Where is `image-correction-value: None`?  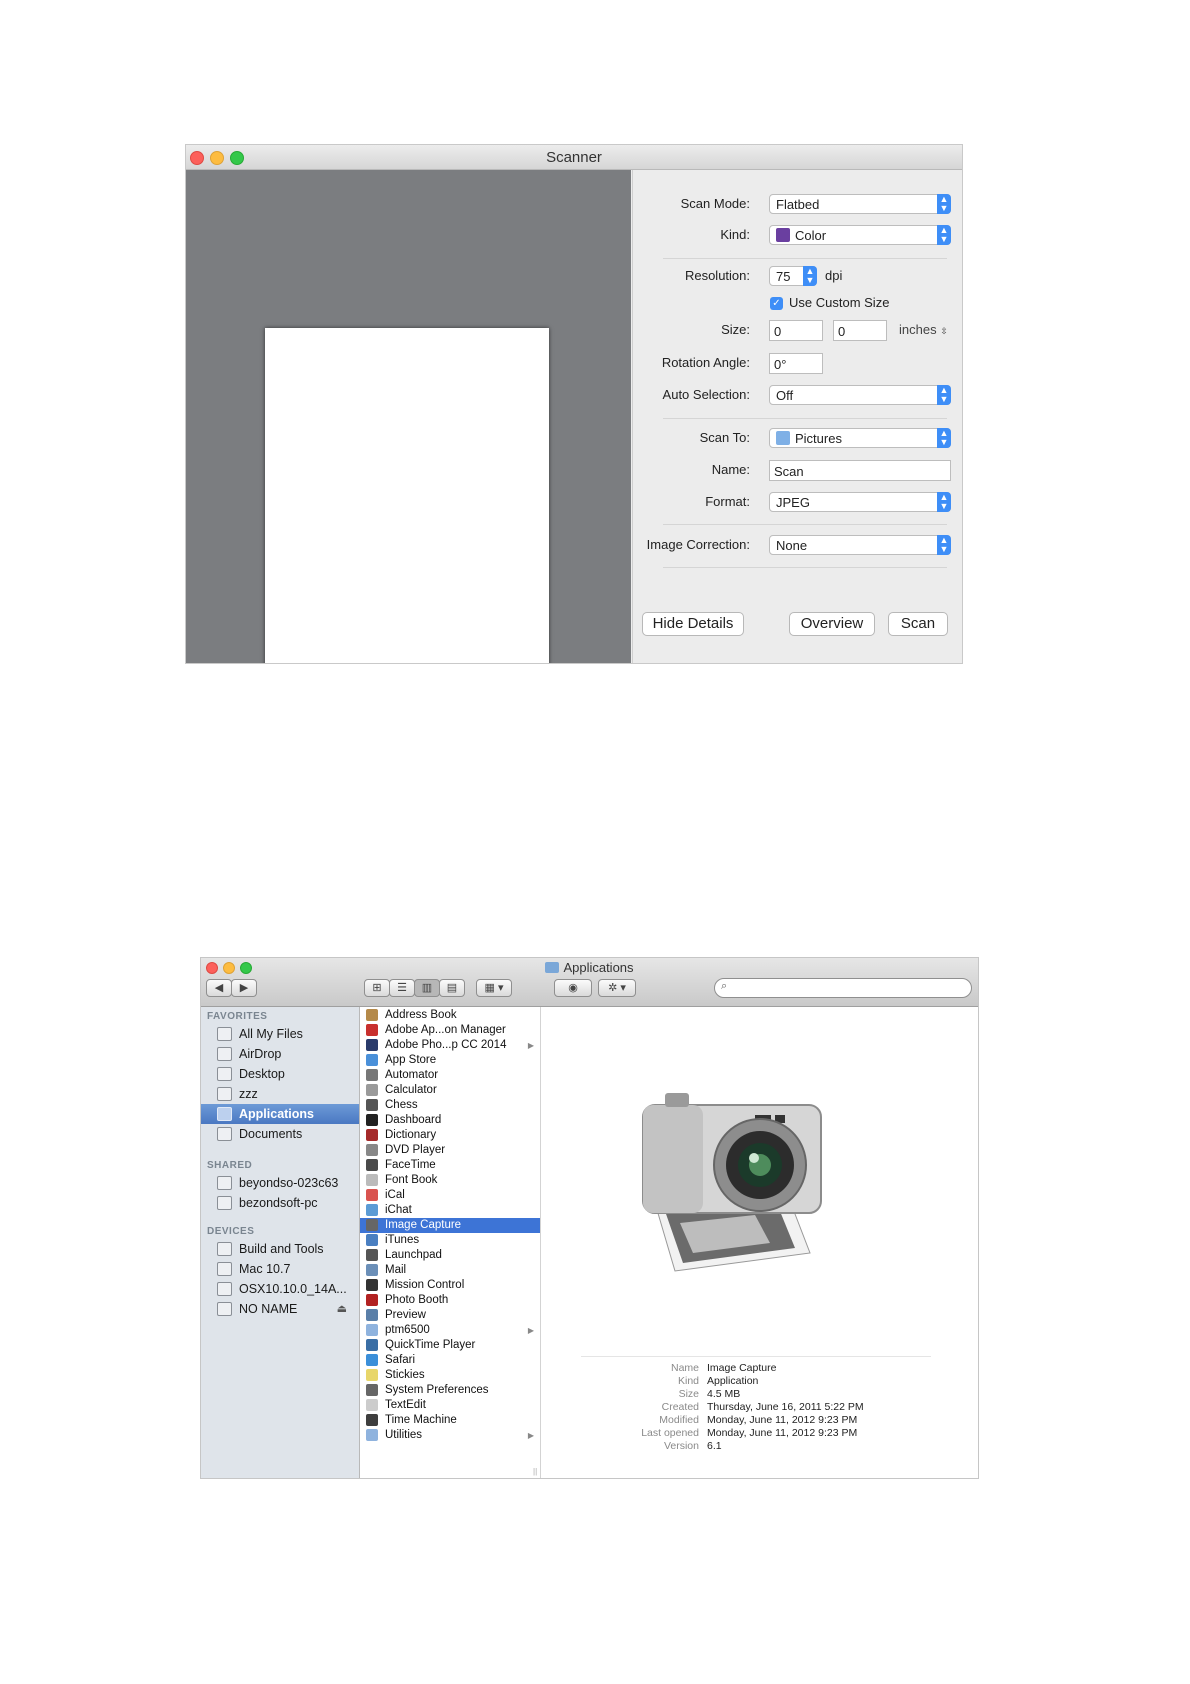 image-correction-value: None is located at coordinates (792, 545).